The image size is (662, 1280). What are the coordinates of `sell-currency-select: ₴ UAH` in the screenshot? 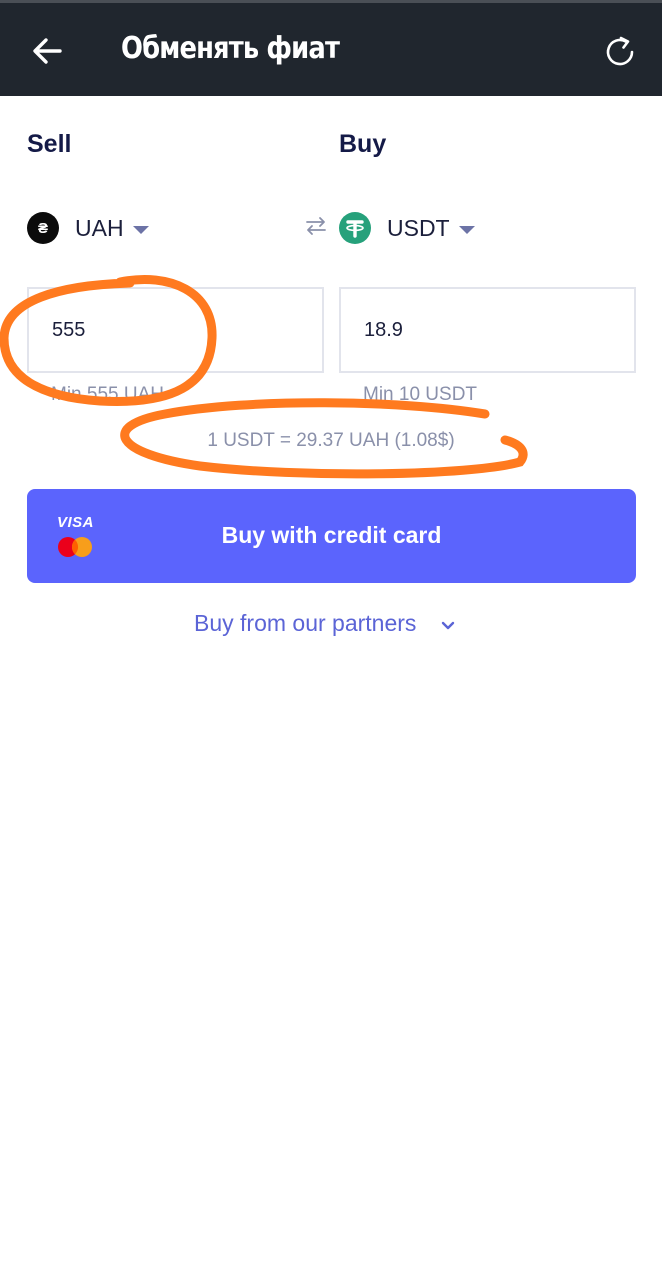 It's located at (88, 228).